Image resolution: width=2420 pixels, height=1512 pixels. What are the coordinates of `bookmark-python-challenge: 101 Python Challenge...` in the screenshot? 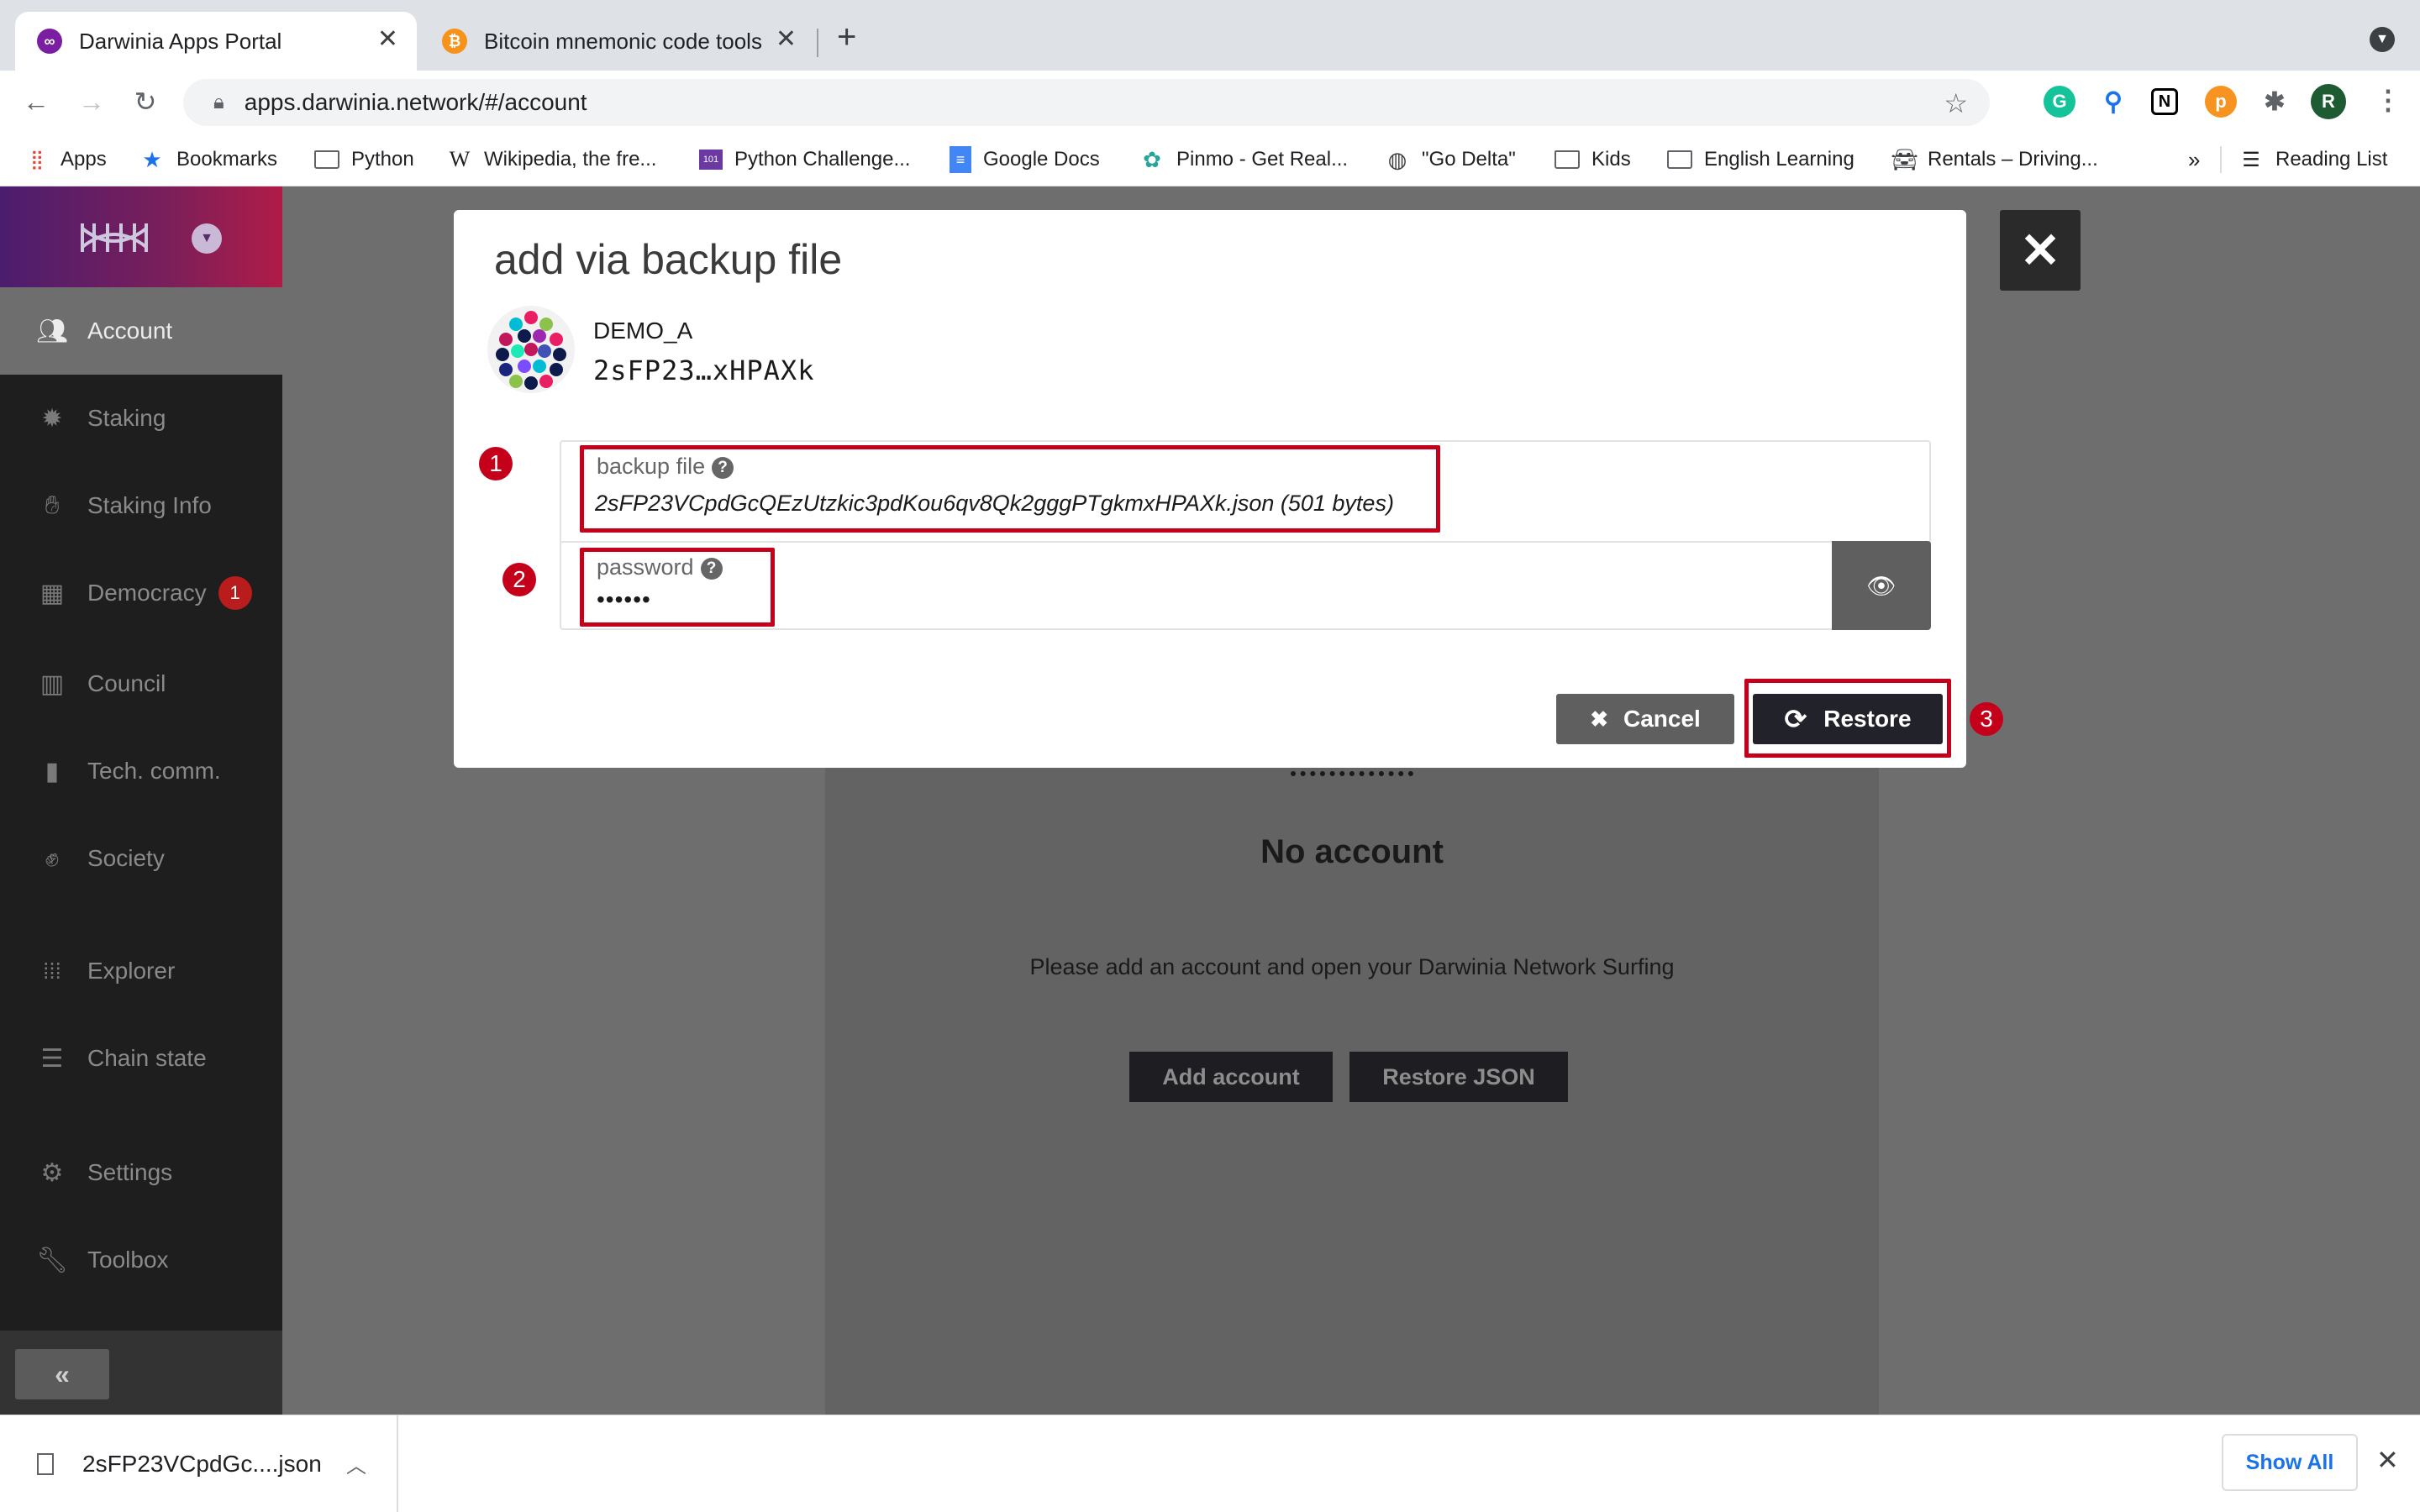 It's located at (804, 159).